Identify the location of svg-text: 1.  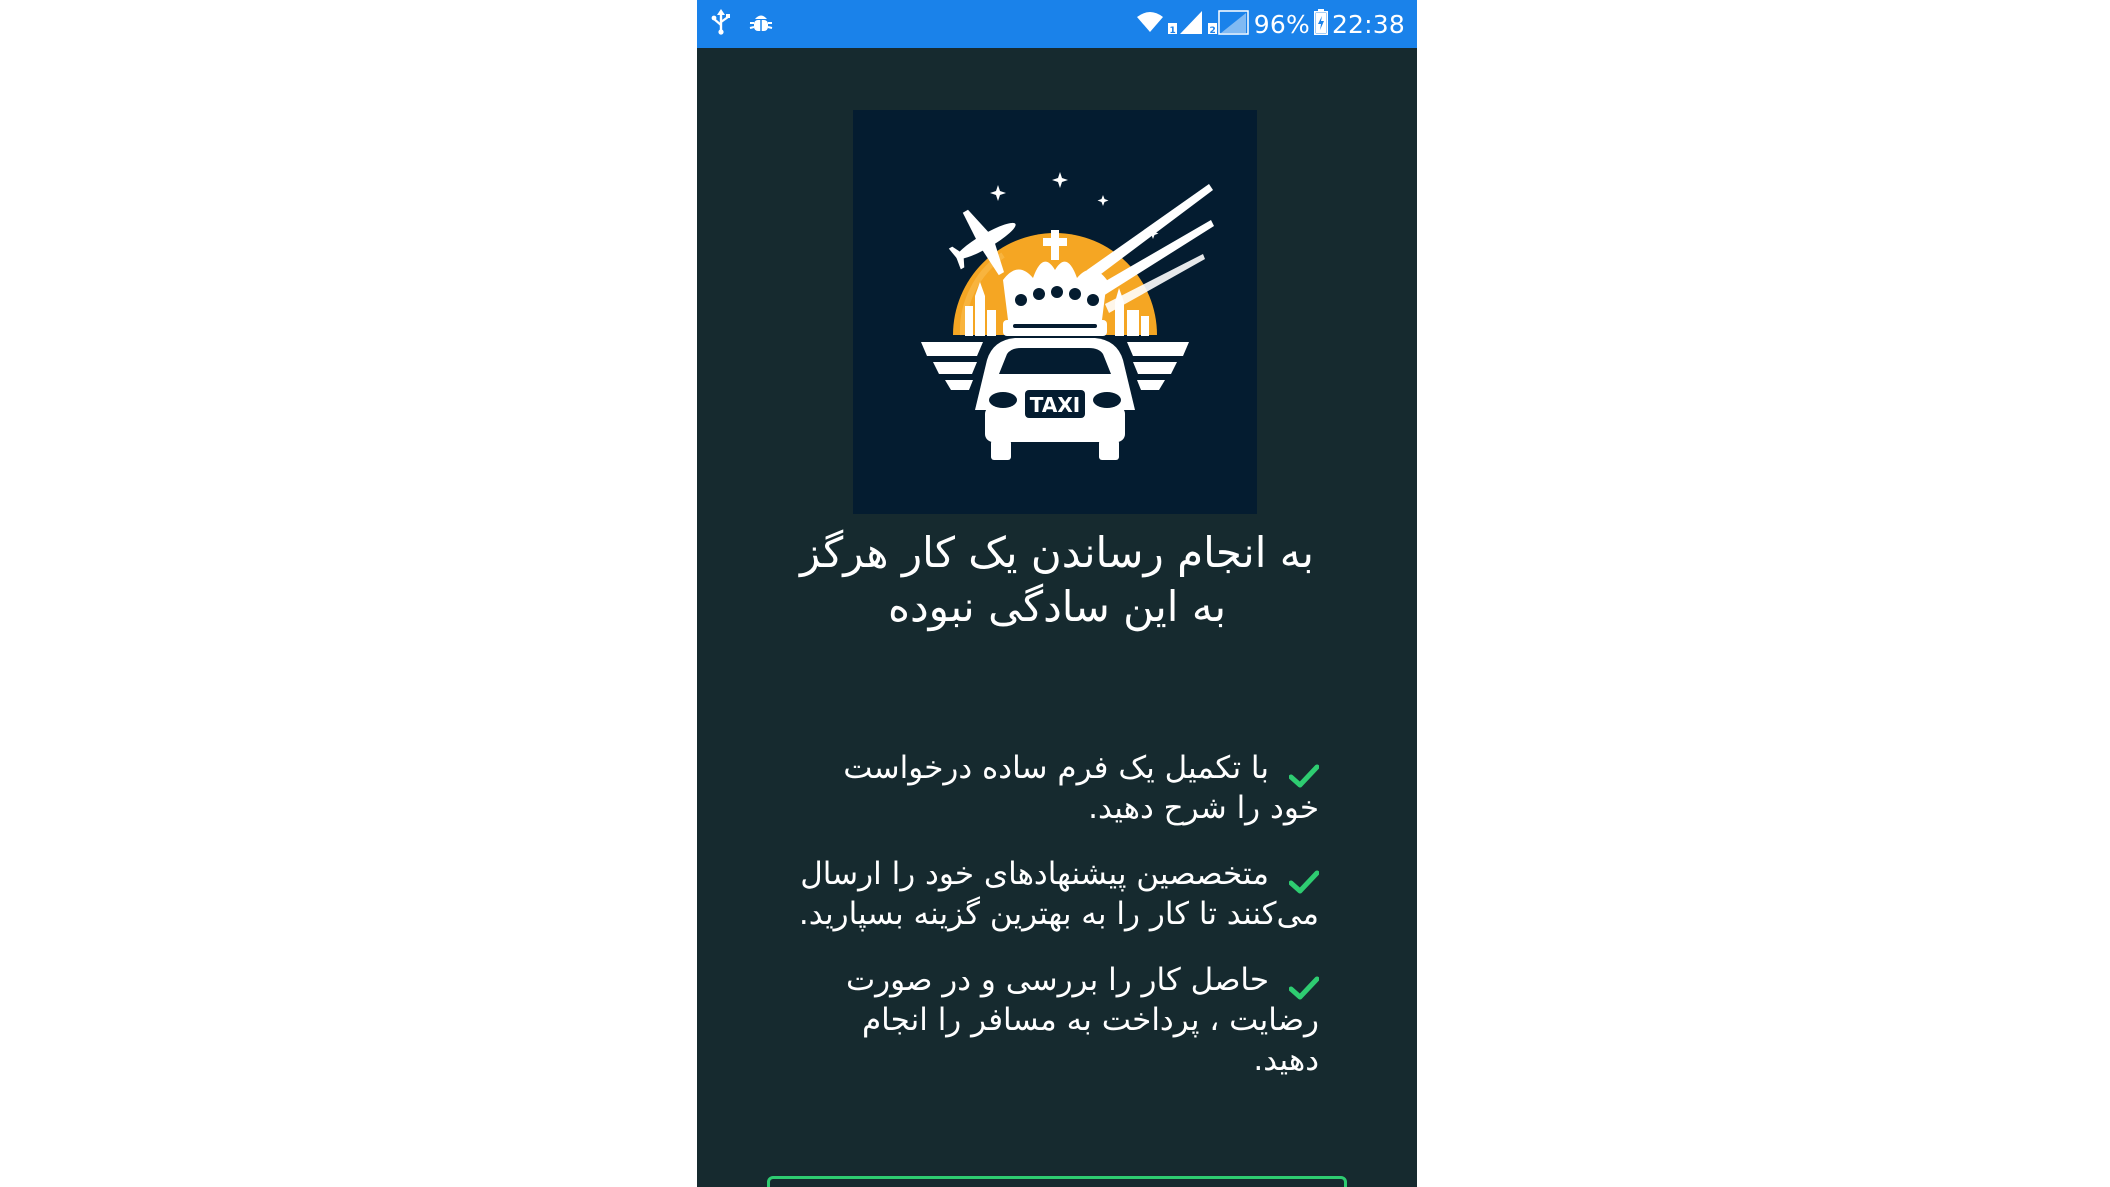
(1172, 30).